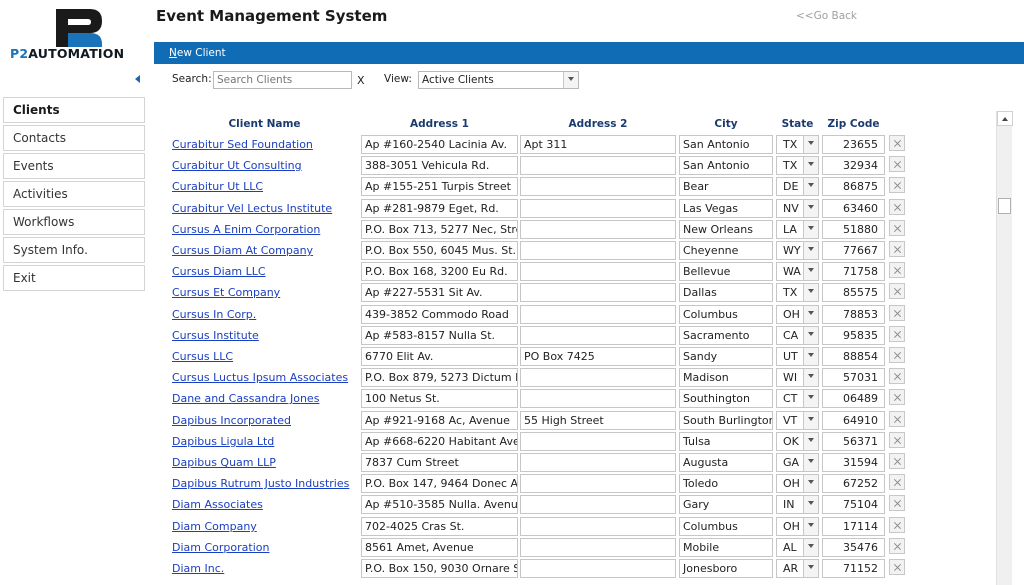  What do you see at coordinates (282, 80) in the screenshot?
I see `search-input` at bounding box center [282, 80].